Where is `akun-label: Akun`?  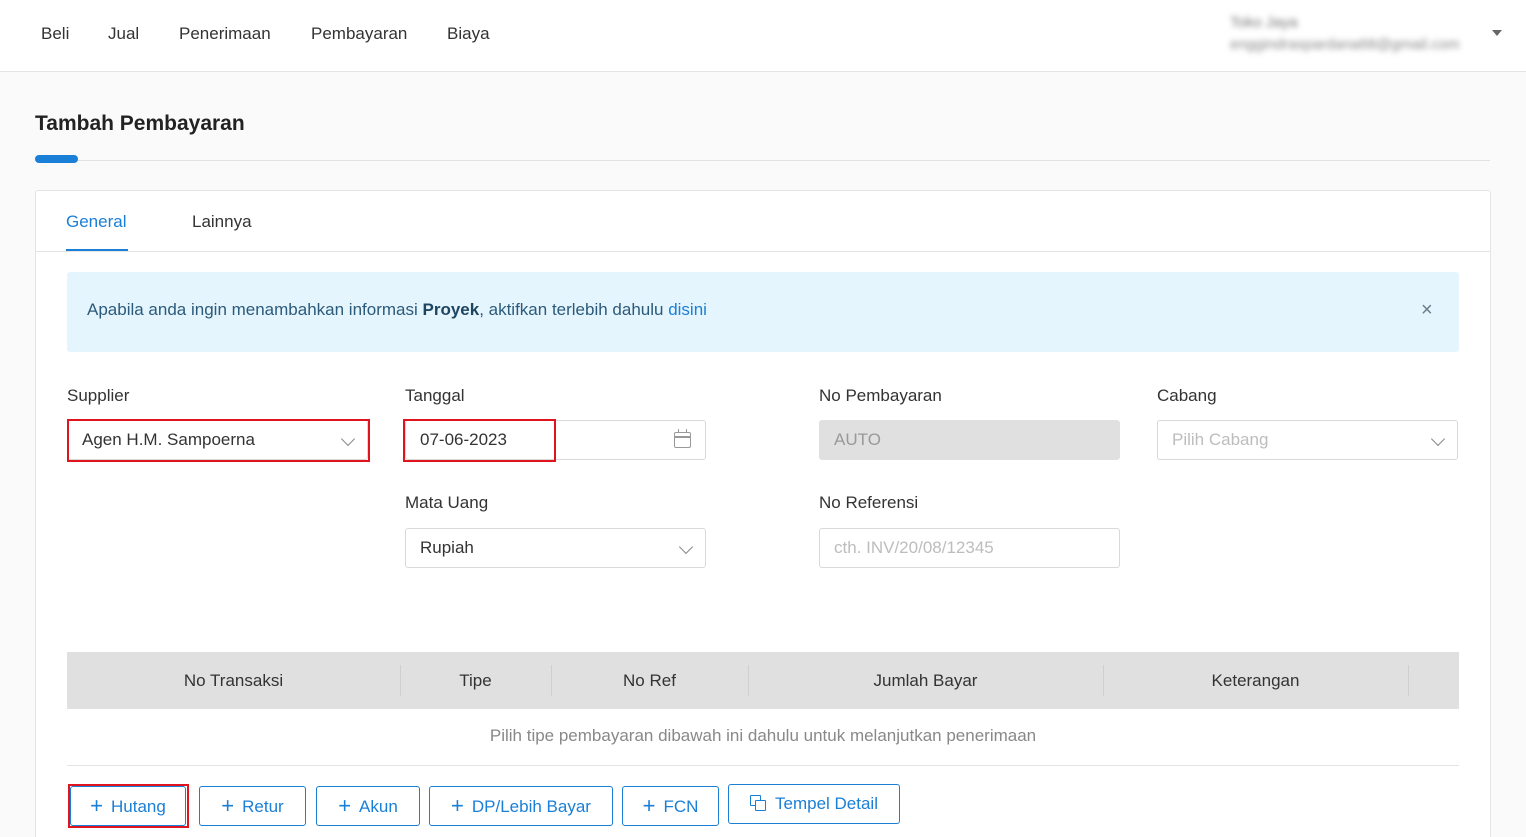 akun-label: Akun is located at coordinates (378, 806).